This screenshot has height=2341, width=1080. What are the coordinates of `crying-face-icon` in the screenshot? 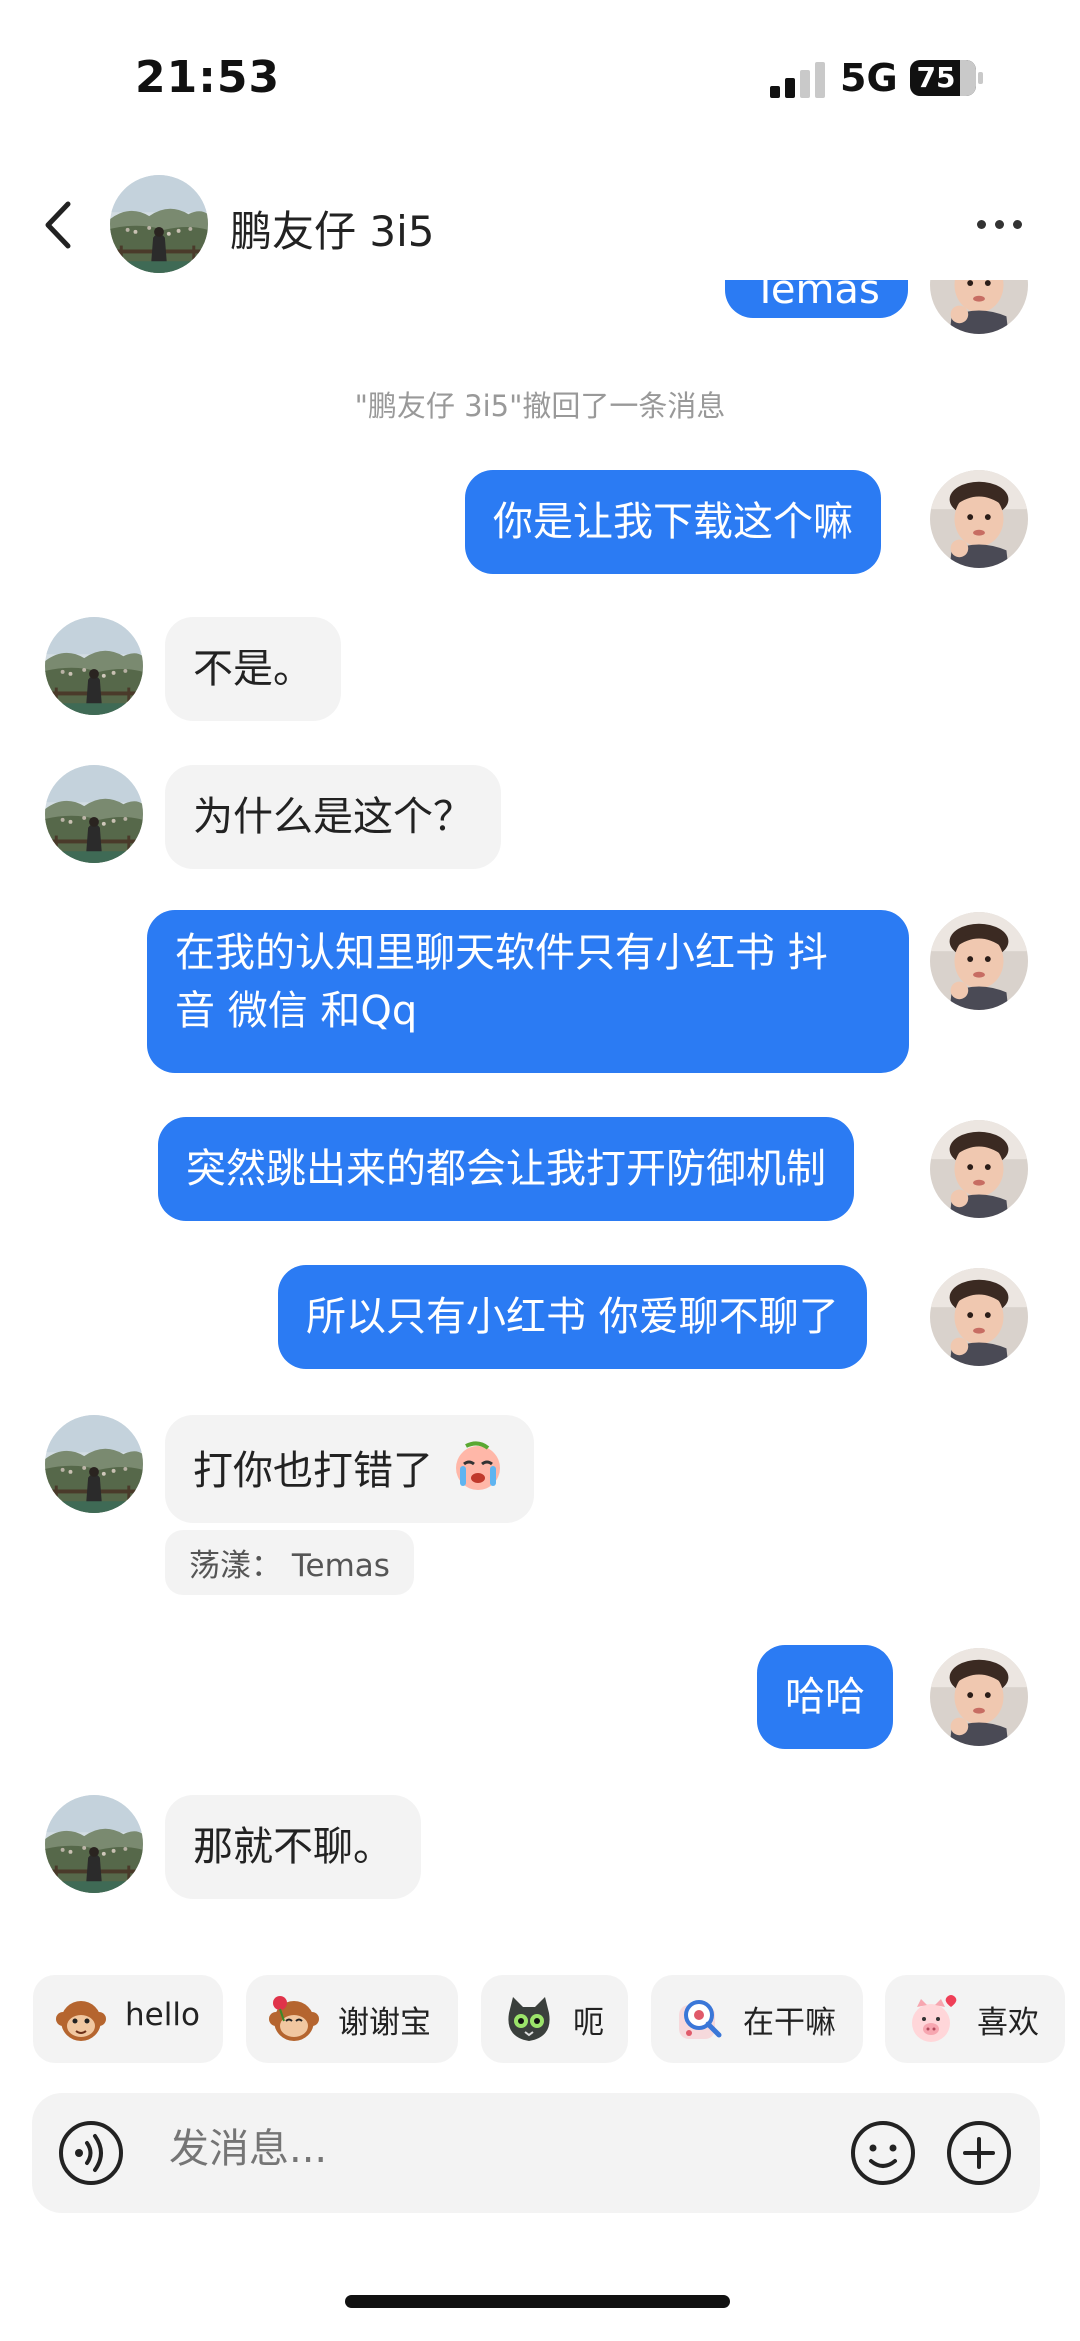 It's located at (477, 1465).